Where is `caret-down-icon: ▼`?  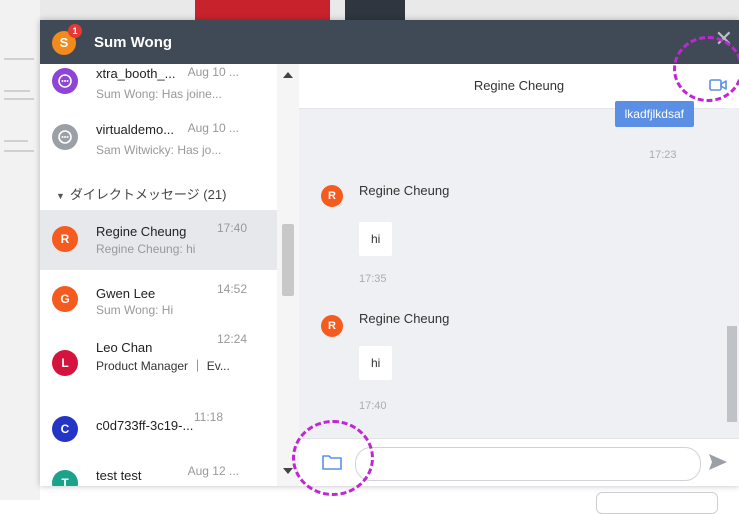 caret-down-icon: ▼ is located at coordinates (60, 196).